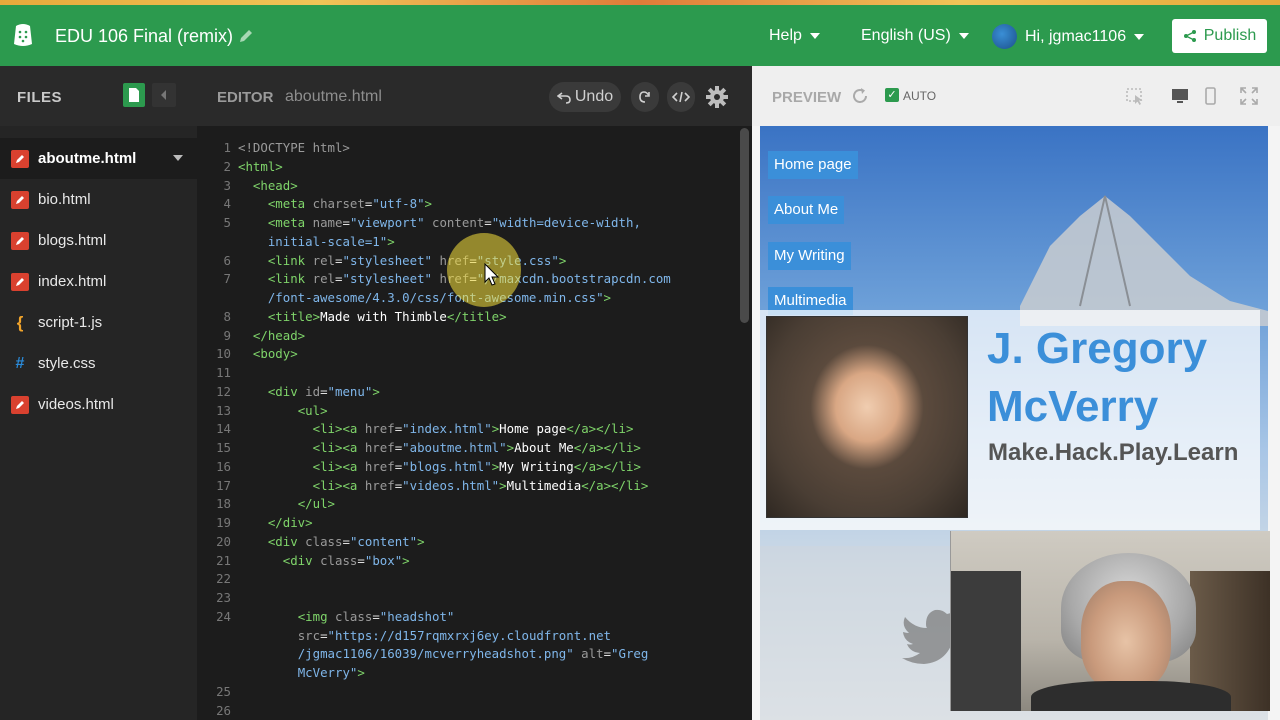 This screenshot has height=720, width=1280. Describe the element at coordinates (744, 225) in the screenshot. I see `scrollbar-thumb` at that location.